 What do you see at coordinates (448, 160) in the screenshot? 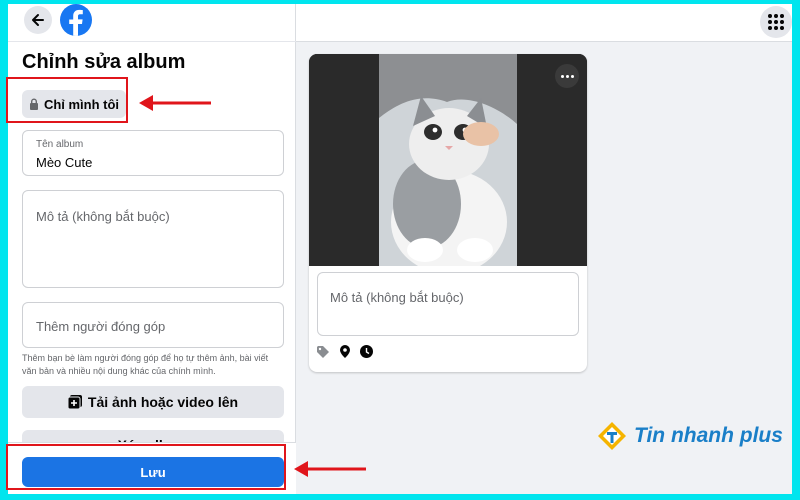
I see `cat-photo` at bounding box center [448, 160].